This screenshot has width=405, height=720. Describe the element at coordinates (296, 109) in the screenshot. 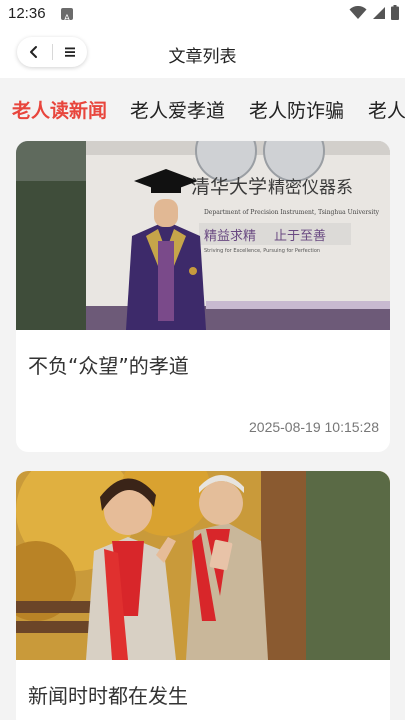

I see `tab-anti-fraud: 老人防诈骗` at that location.